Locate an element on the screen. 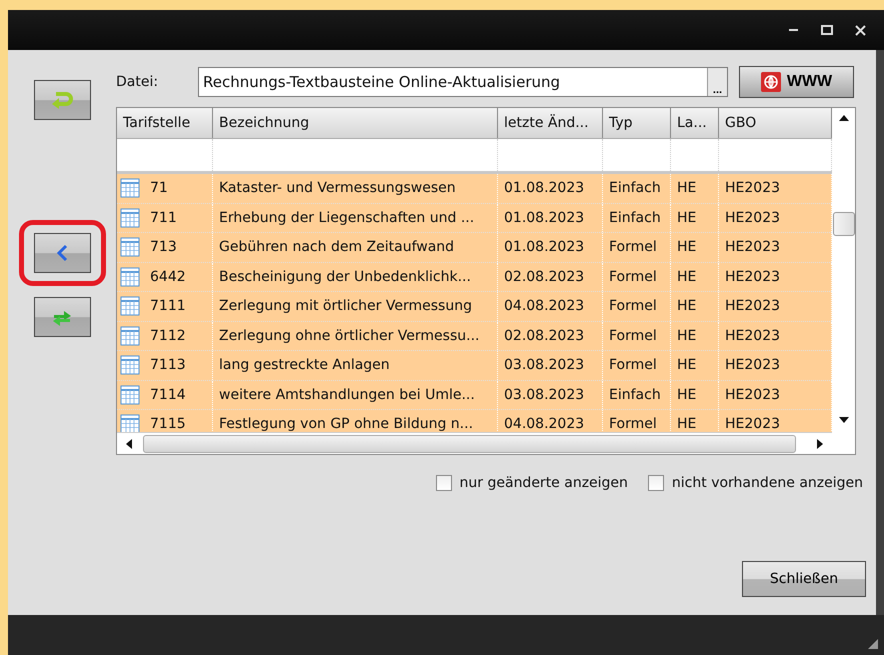 Image resolution: width=884 pixels, height=655 pixels. close-button: Schließen is located at coordinates (804, 579).